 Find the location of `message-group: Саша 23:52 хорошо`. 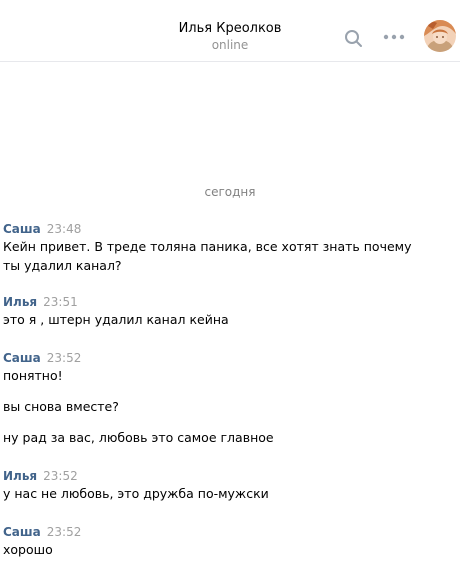

message-group: Саша 23:52 хорошо is located at coordinates (223, 541).